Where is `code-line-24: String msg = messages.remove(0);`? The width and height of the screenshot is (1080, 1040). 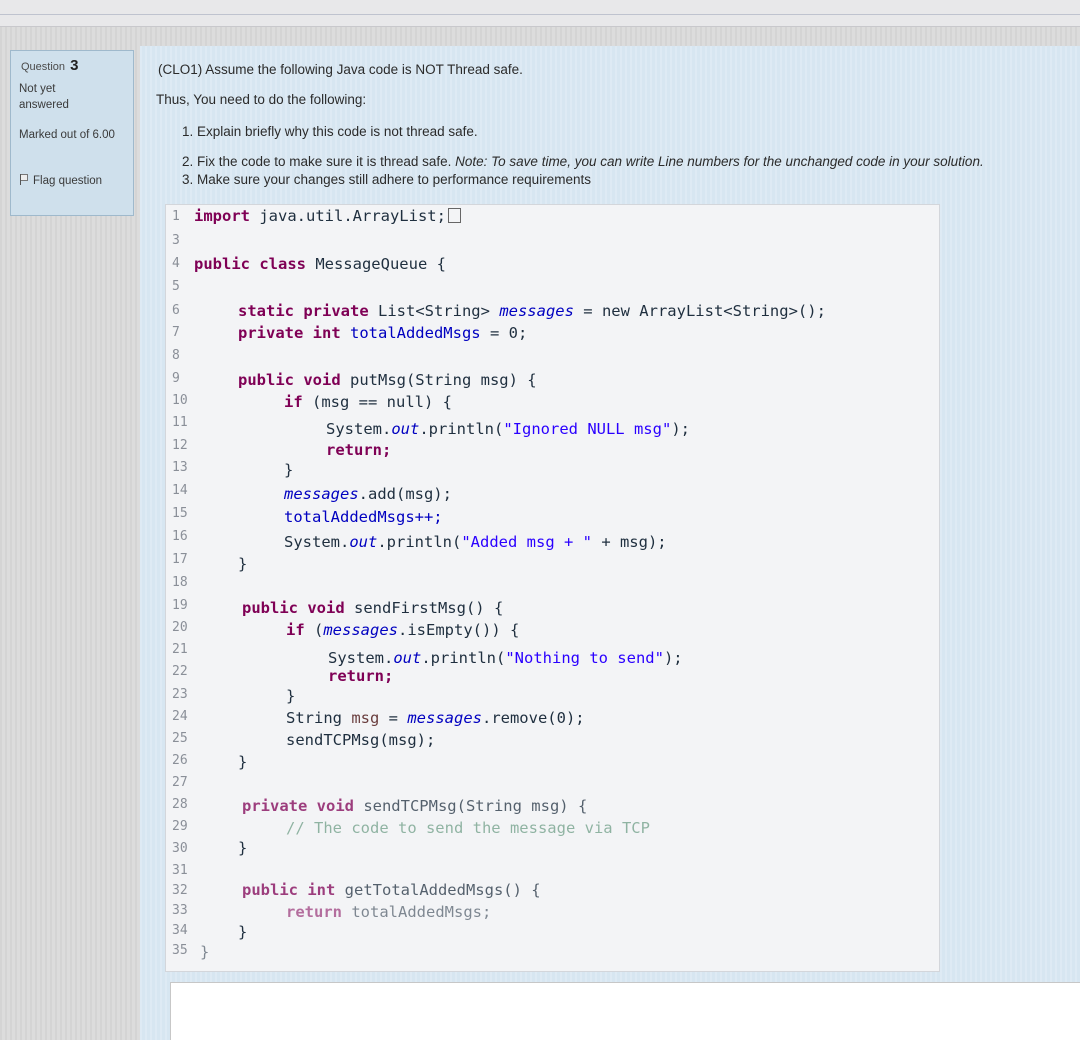 code-line-24: String msg = messages.remove(0); is located at coordinates (435, 718).